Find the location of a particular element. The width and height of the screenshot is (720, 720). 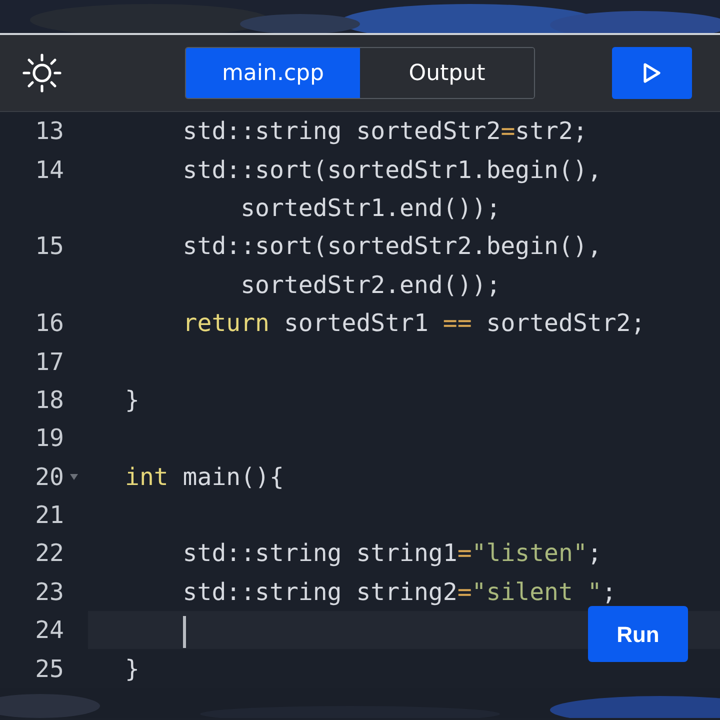

play-icon is located at coordinates (652, 73).